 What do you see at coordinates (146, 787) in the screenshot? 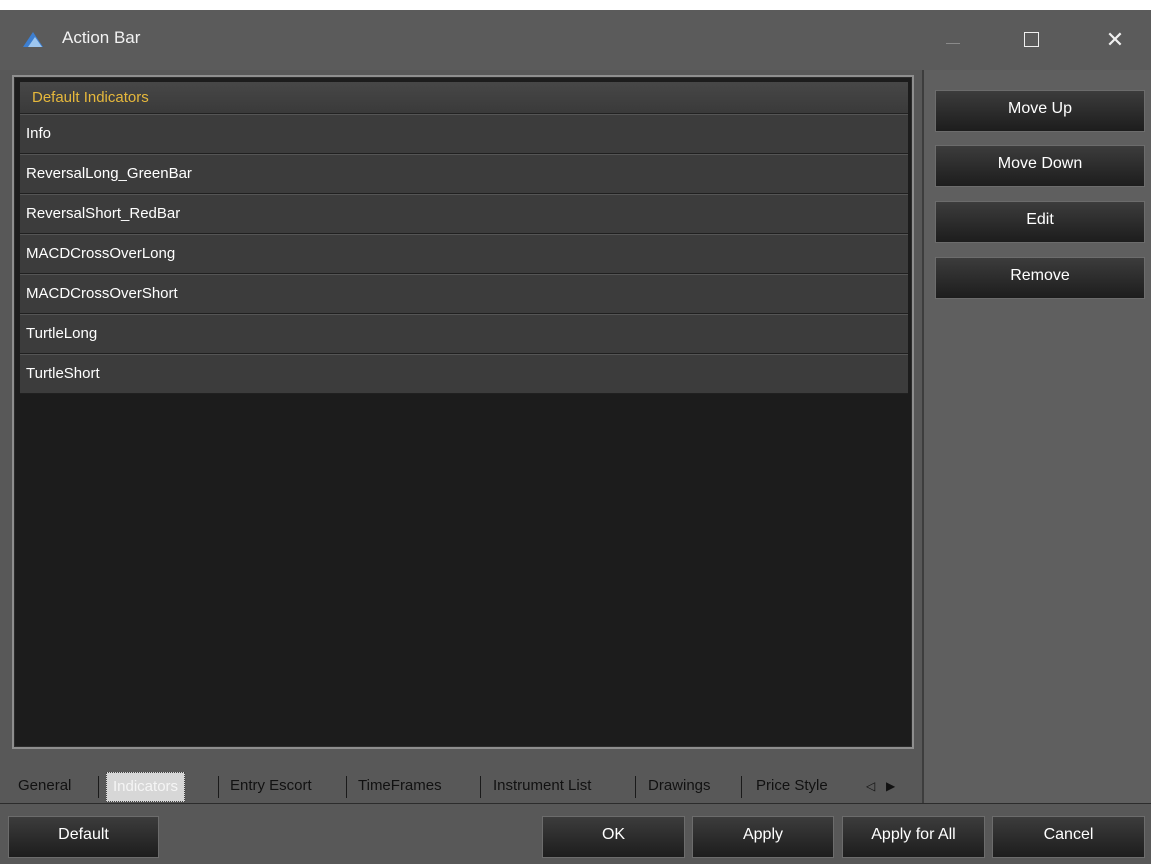
I see `tab-indicators: Indicators` at bounding box center [146, 787].